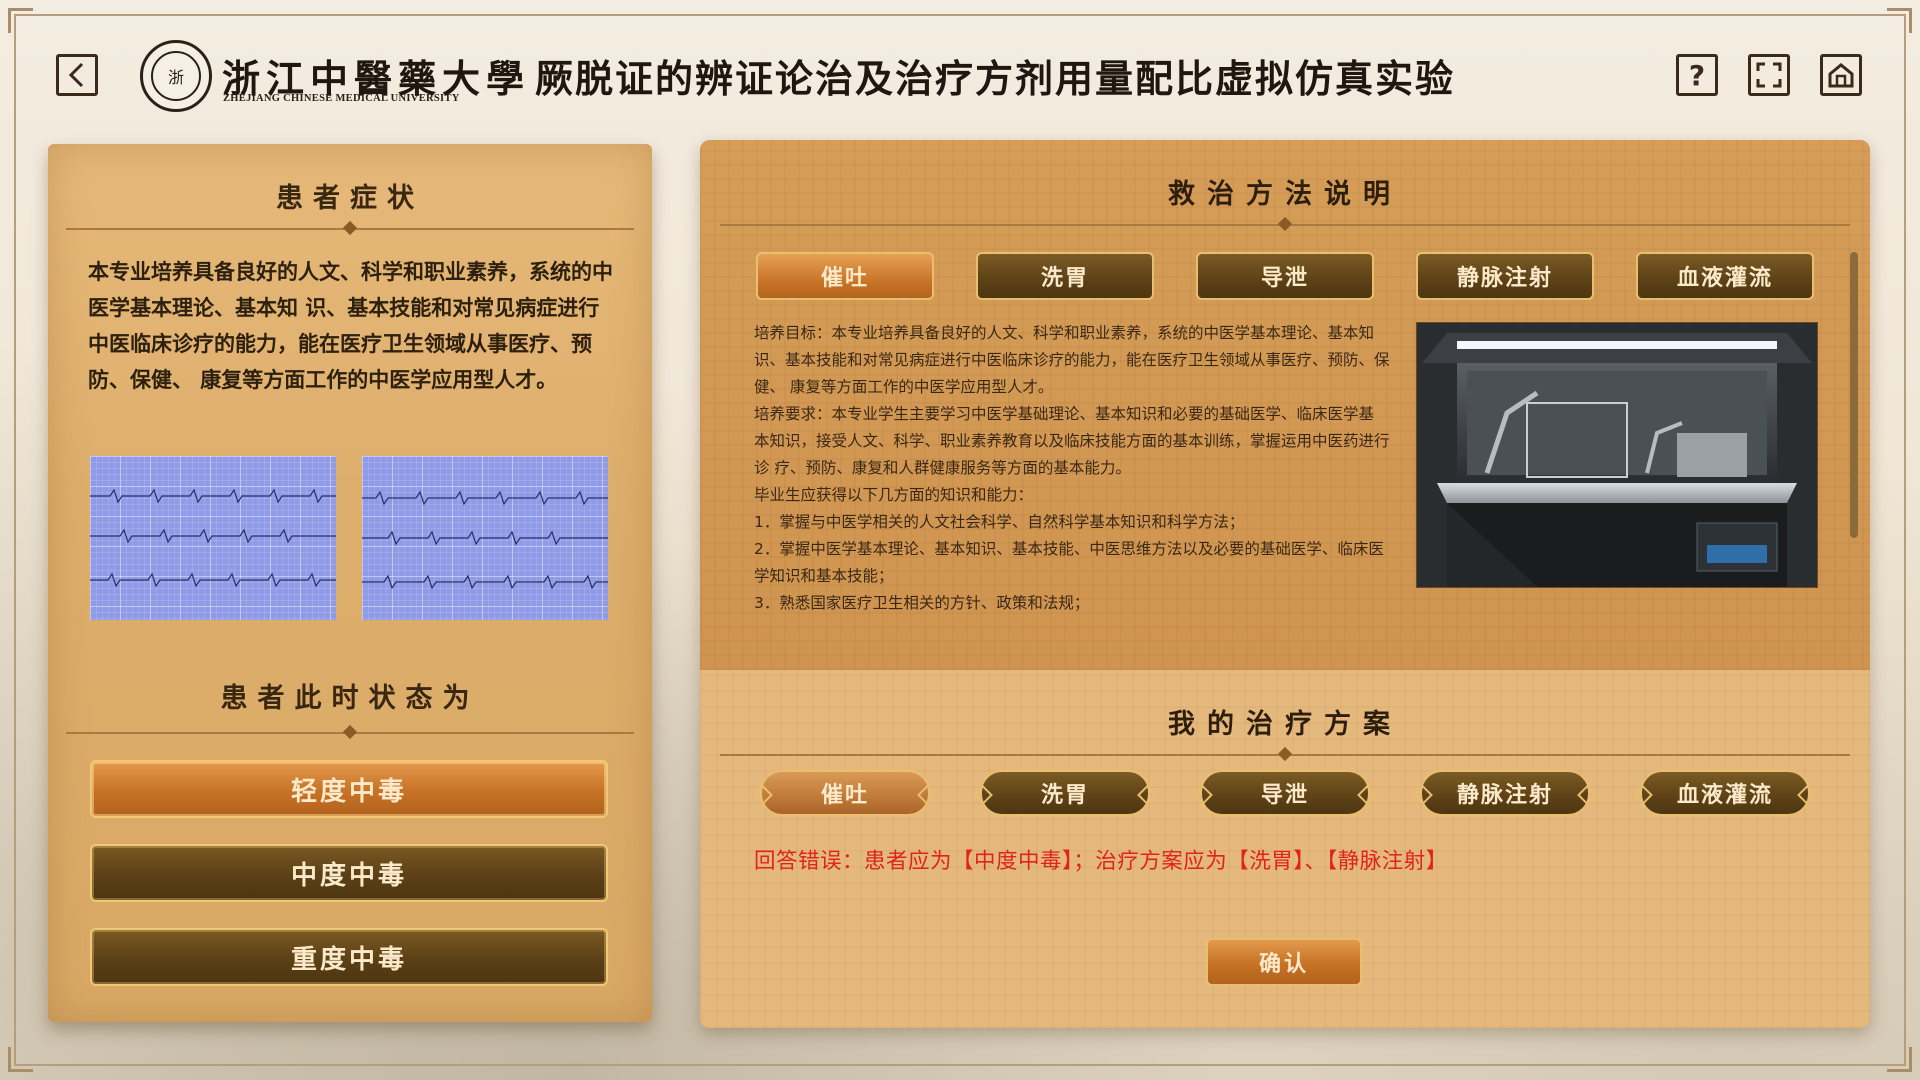  Describe the element at coordinates (1725, 276) in the screenshot. I see `tab-hemoperfusion: 血液灌流` at that location.